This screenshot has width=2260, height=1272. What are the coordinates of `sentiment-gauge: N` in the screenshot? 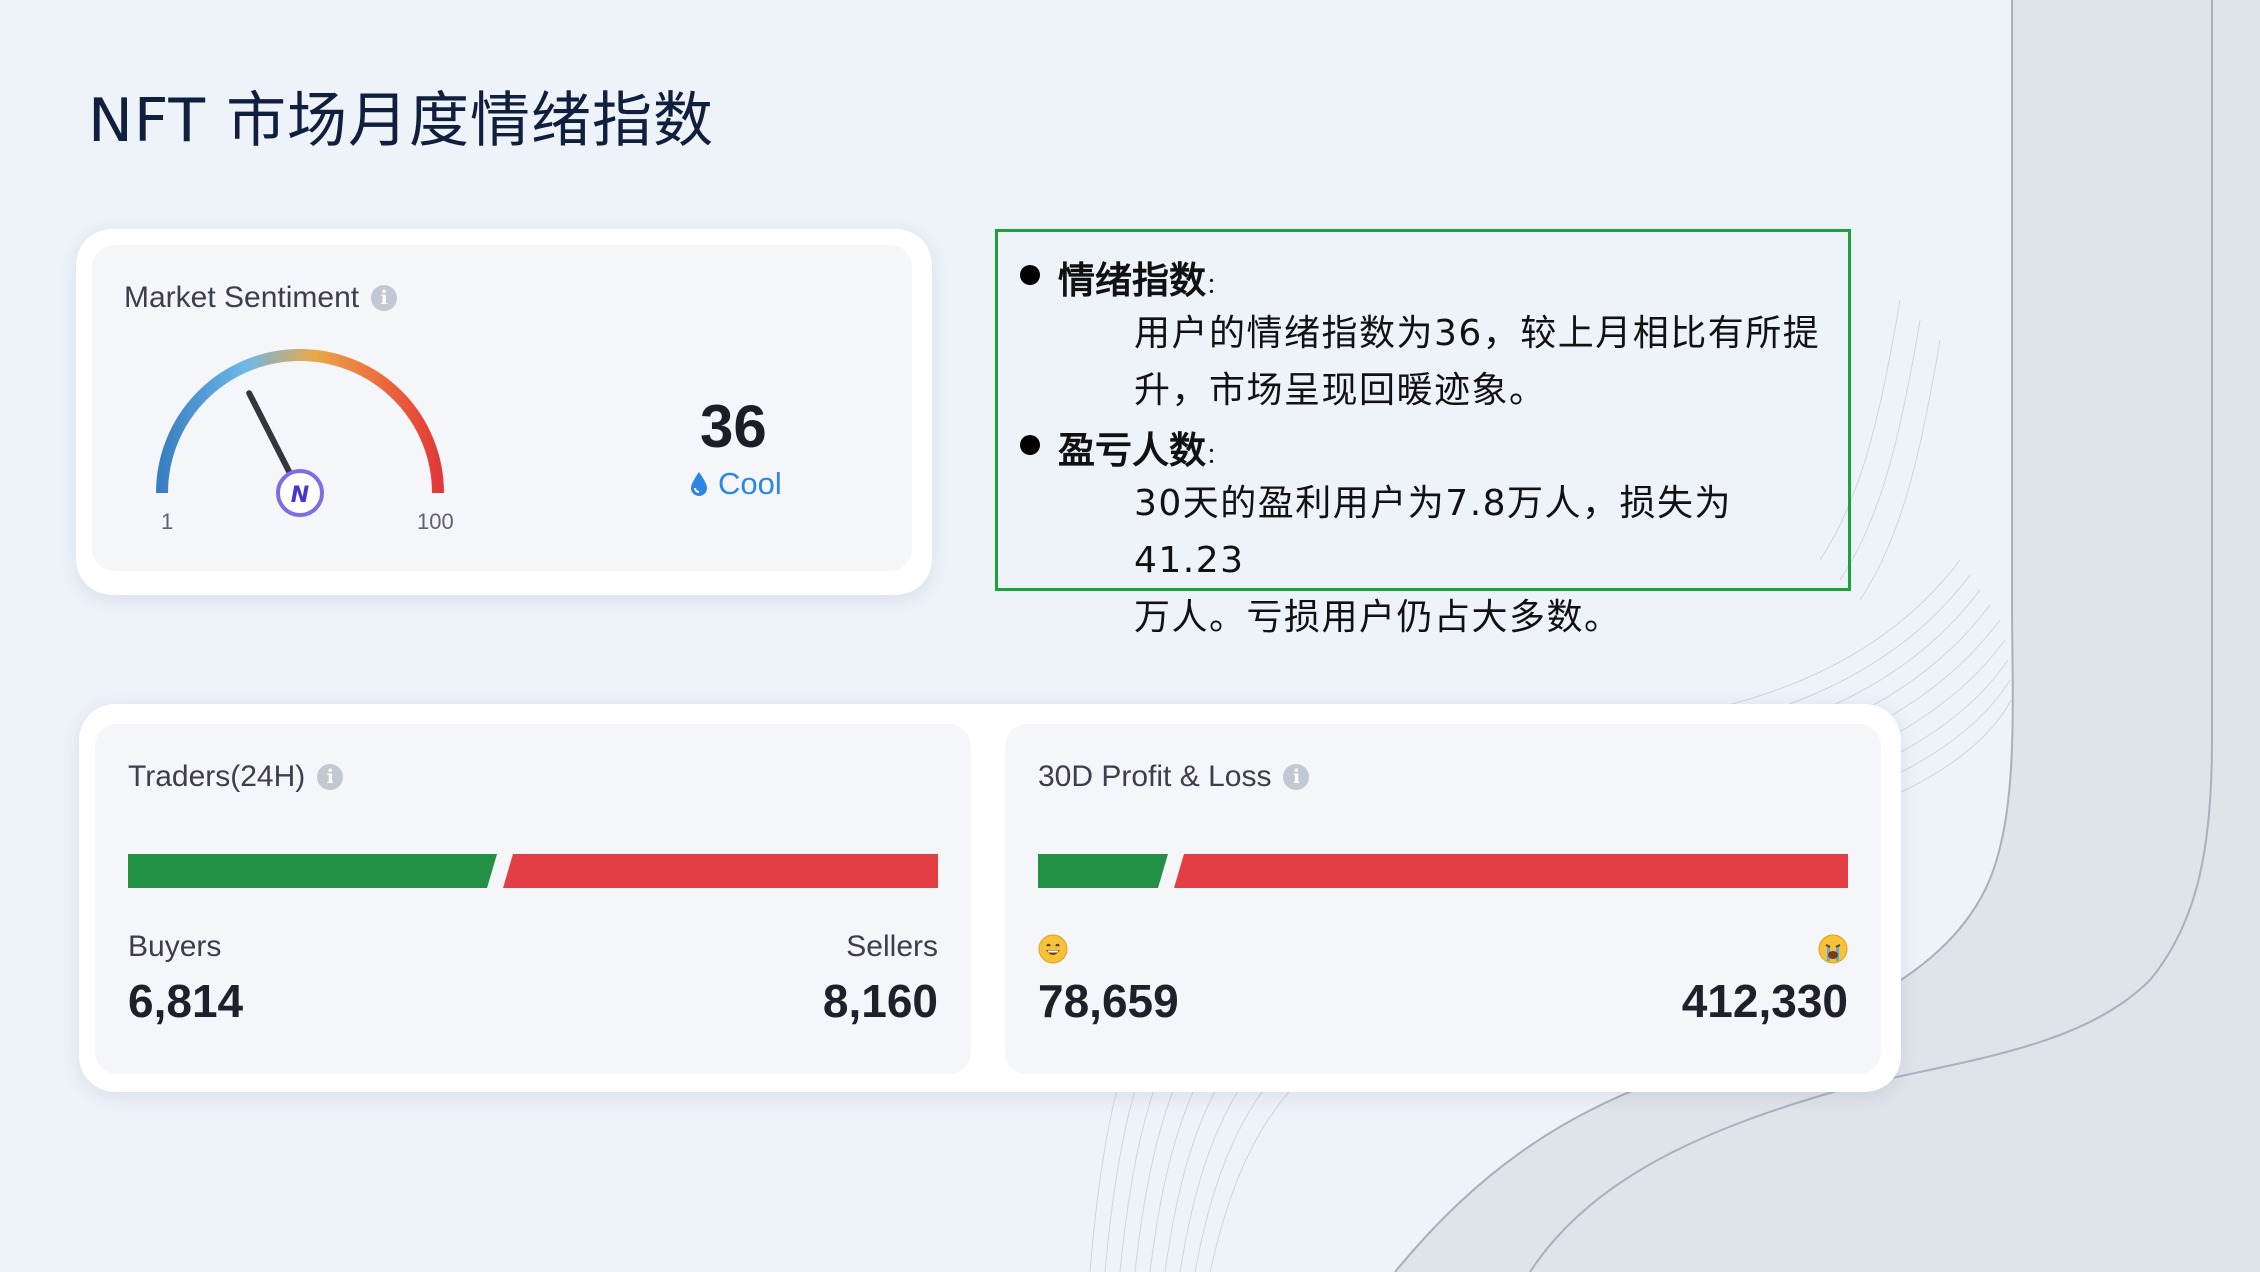 It's located at (300, 433).